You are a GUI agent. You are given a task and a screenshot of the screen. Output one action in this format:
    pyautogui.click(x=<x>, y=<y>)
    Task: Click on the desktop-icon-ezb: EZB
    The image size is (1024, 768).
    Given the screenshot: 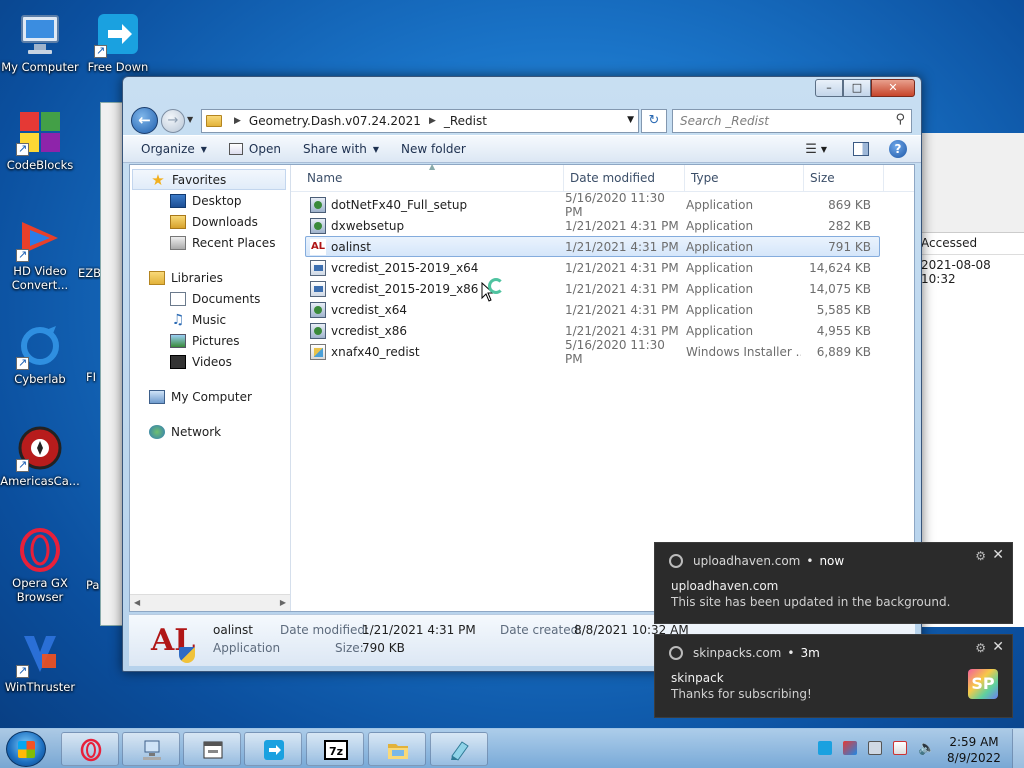 What is the action you would take?
    pyautogui.click(x=90, y=273)
    